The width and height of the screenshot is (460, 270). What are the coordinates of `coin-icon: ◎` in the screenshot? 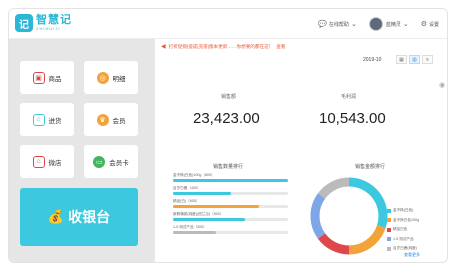 It's located at (102, 77).